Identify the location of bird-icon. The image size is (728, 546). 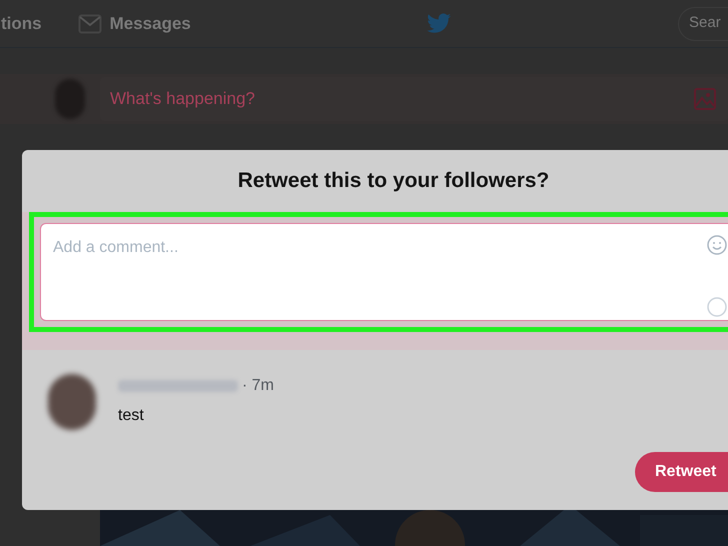
(439, 23).